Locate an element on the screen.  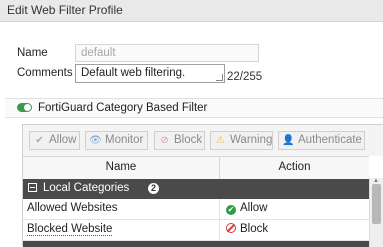
user-icon: 👤 is located at coordinates (288, 140).